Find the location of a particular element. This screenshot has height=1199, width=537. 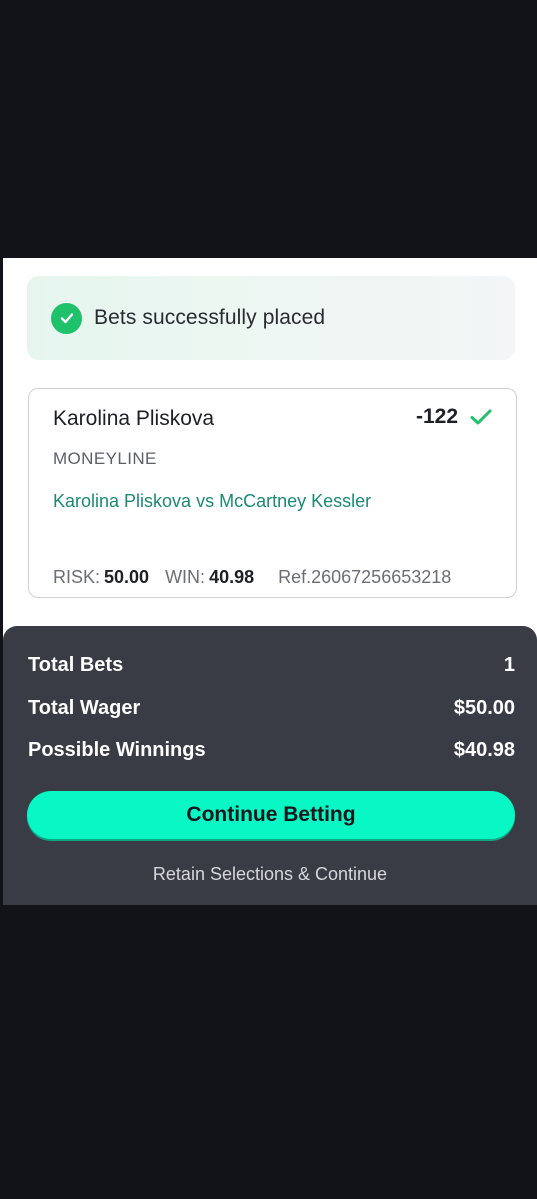

success-message: Bets successfully placed is located at coordinates (210, 317).